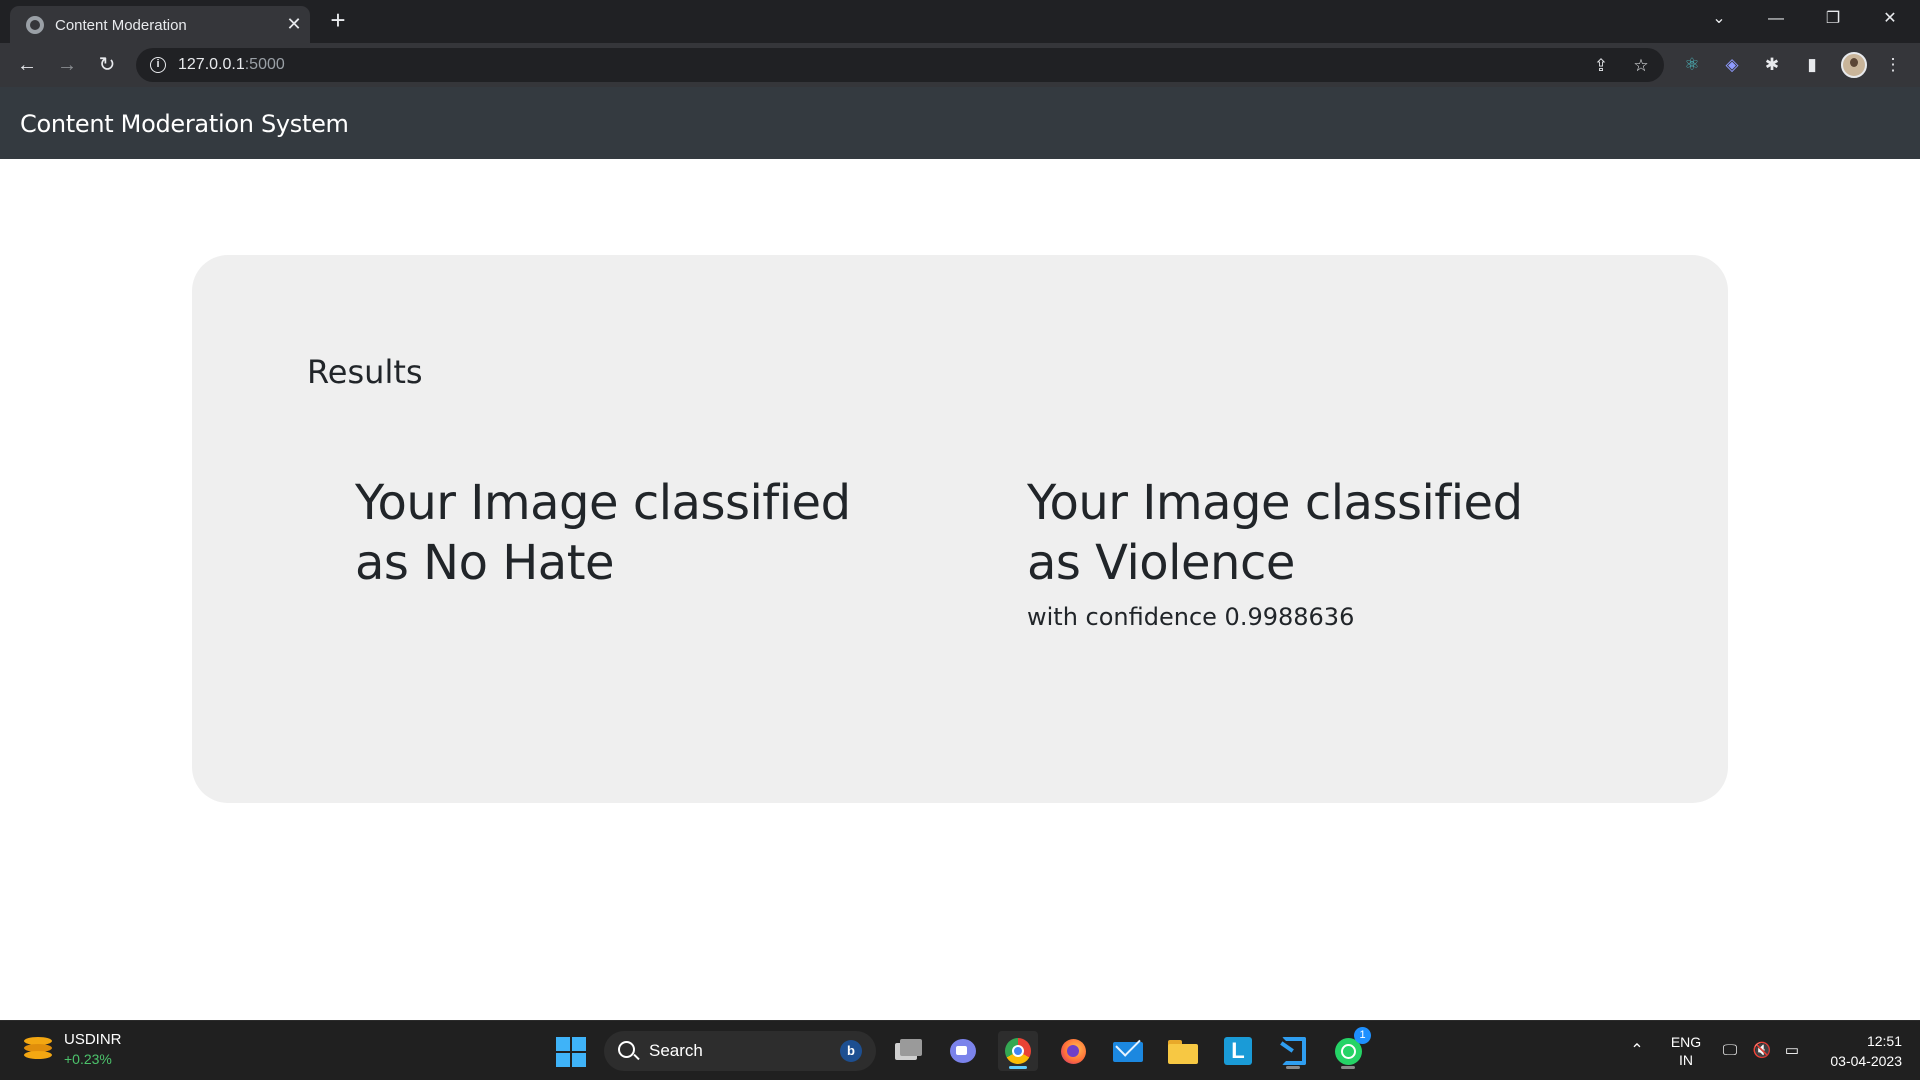  What do you see at coordinates (1686, 1042) in the screenshot?
I see `language-code: ENG` at bounding box center [1686, 1042].